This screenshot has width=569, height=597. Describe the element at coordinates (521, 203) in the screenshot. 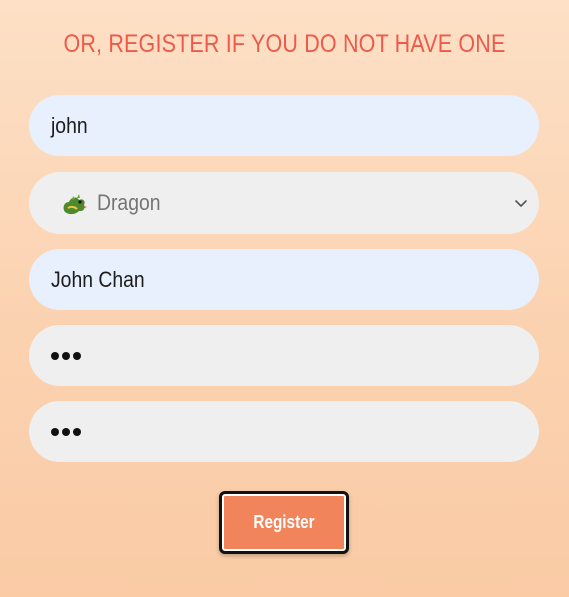

I see `chevron-down-icon` at that location.